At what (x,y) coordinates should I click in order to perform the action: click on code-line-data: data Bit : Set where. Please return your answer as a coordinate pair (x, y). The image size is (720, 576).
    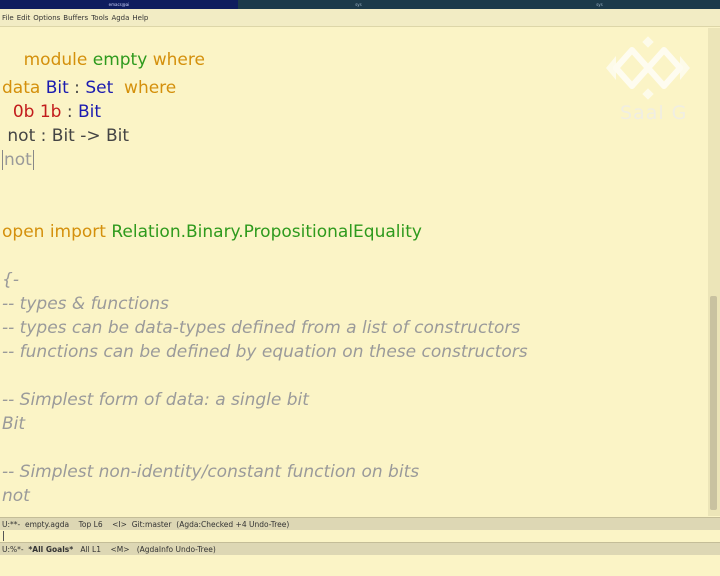
    Looking at the image, I should click on (89, 88).